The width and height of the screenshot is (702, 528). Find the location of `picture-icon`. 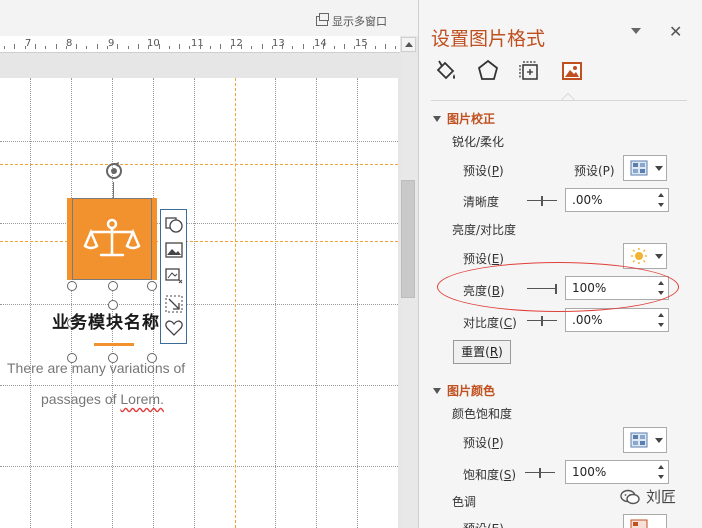

picture-icon is located at coordinates (572, 71).